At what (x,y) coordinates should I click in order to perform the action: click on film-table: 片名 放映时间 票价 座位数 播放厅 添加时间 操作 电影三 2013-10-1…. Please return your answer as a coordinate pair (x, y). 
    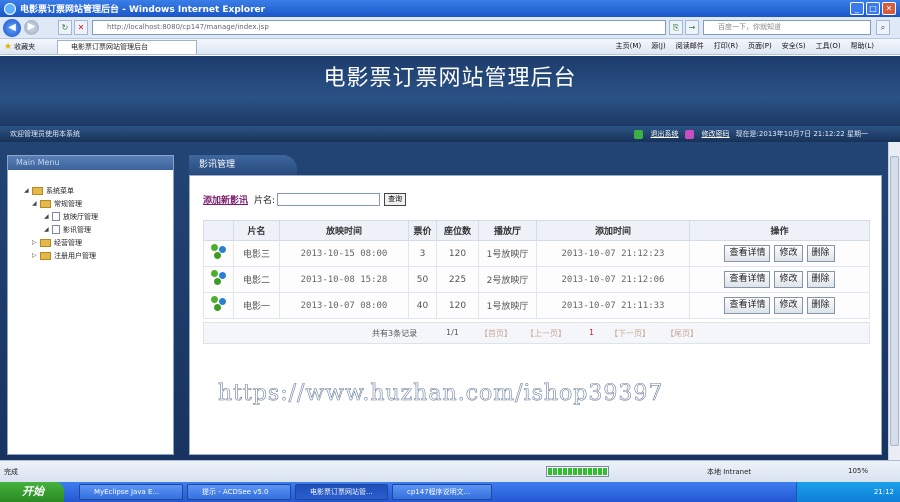
    Looking at the image, I should click on (536, 269).